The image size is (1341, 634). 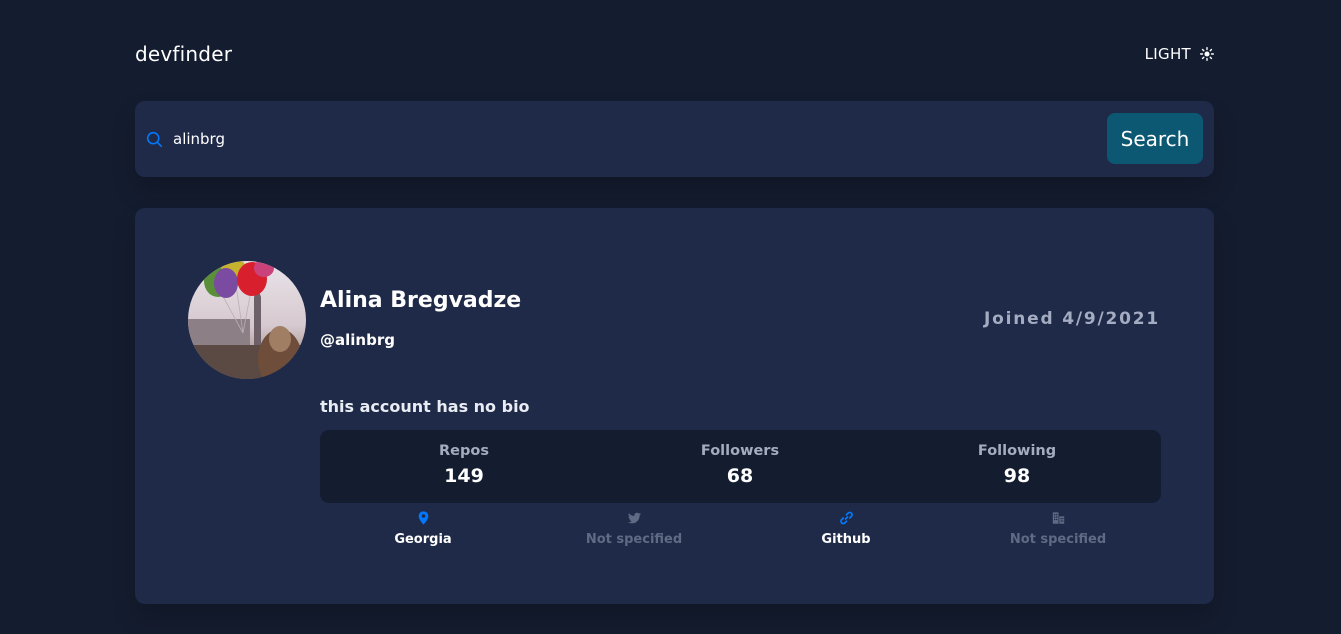 I want to click on link-twitter: Not specified, so click(x=634, y=529).